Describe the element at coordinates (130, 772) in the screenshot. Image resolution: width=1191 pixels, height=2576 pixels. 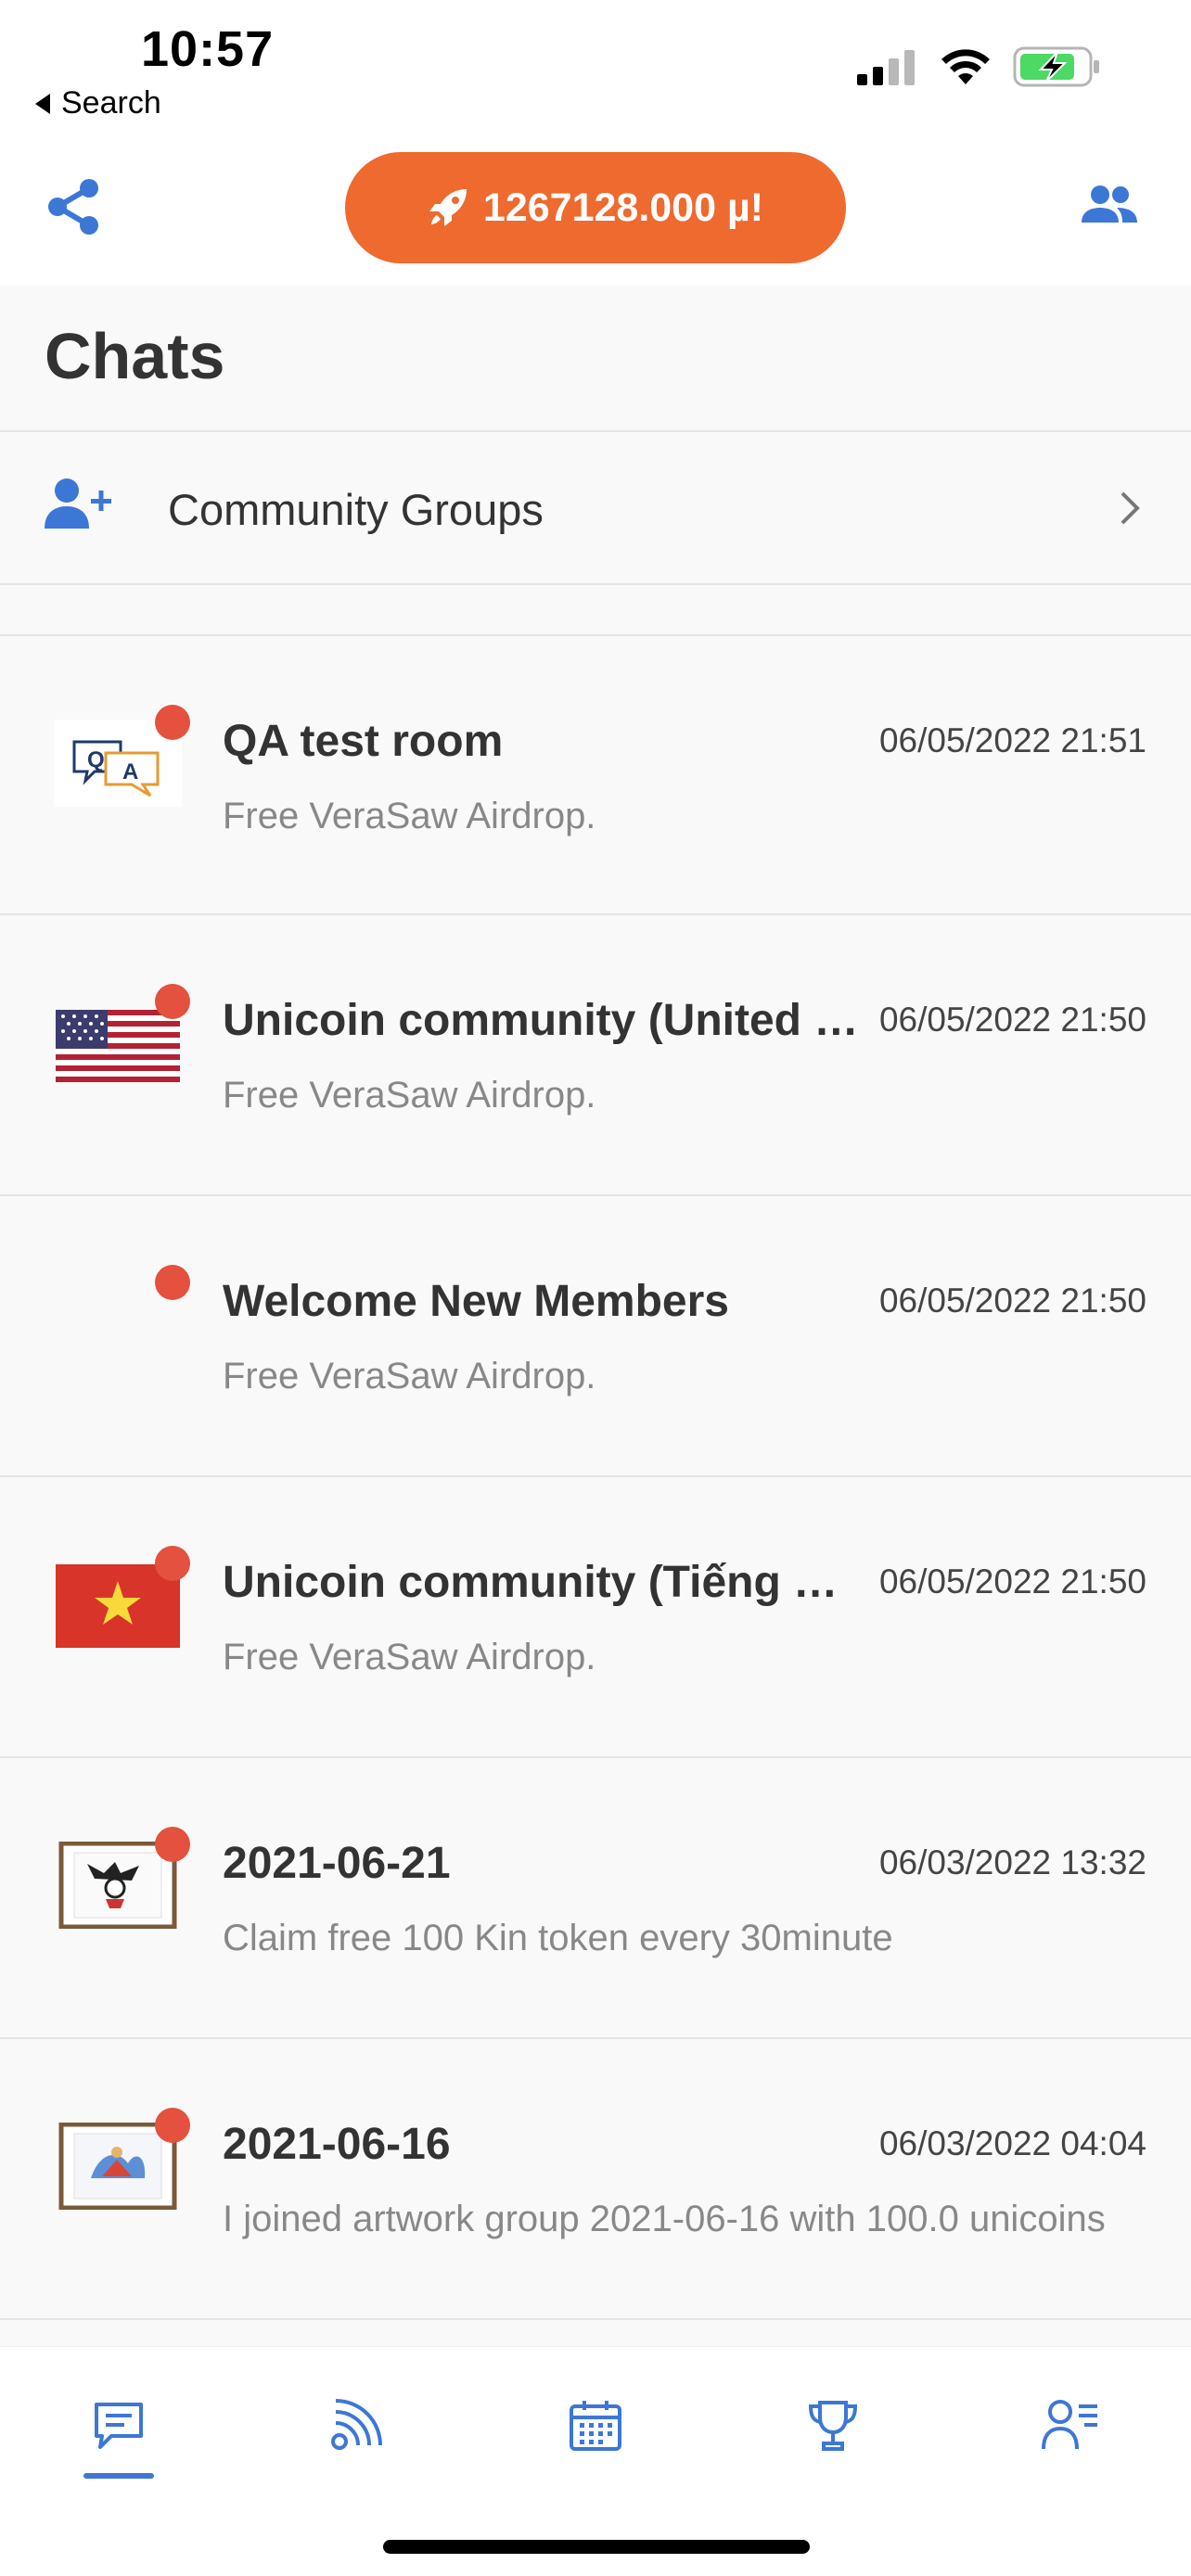
I see `svg-text: A` at that location.